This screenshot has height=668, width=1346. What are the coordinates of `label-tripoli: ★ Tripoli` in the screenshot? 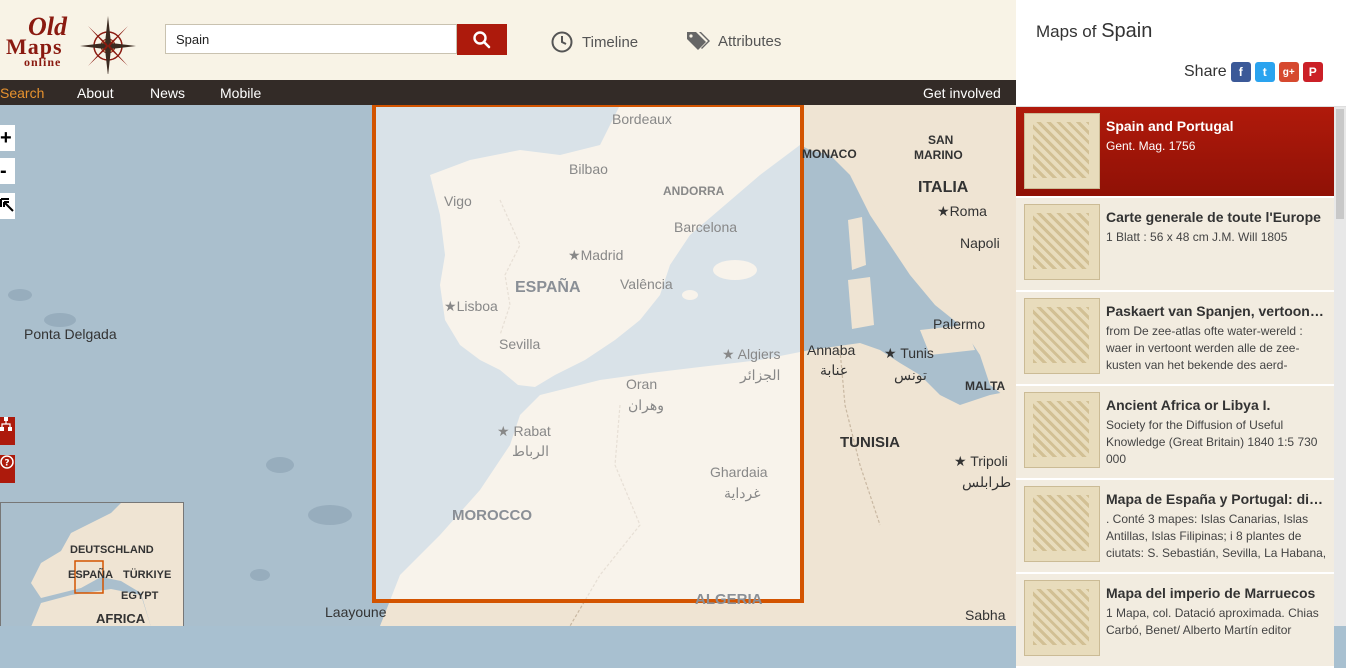 It's located at (981, 461).